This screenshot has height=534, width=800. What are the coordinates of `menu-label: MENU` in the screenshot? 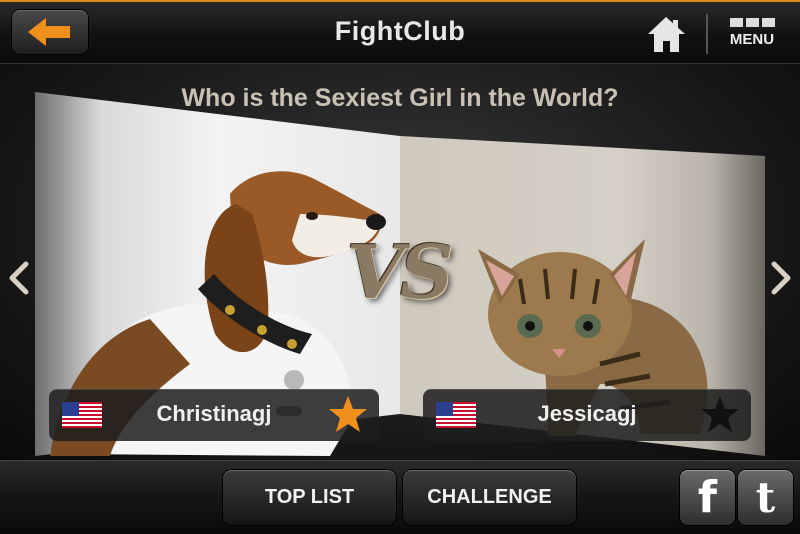 It's located at (752, 39).